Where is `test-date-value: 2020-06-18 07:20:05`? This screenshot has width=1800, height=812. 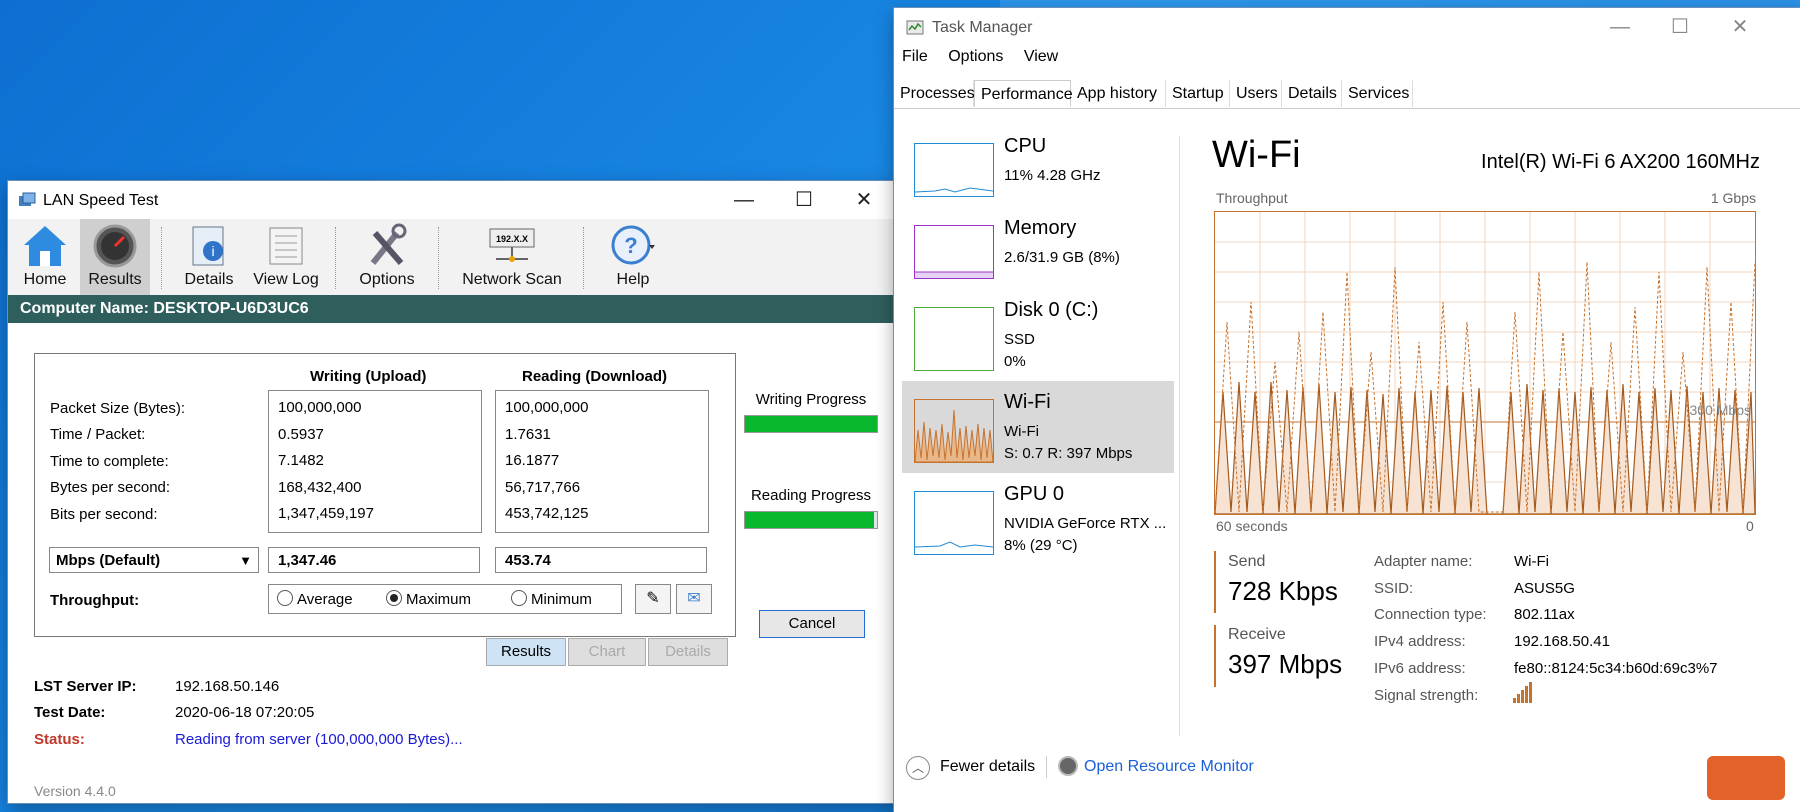 test-date-value: 2020-06-18 07:20:05 is located at coordinates (245, 712).